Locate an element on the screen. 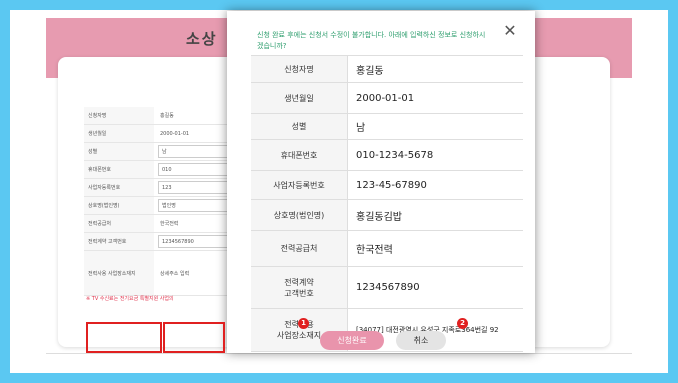  summary-value: 1234567890 is located at coordinates (435, 287).